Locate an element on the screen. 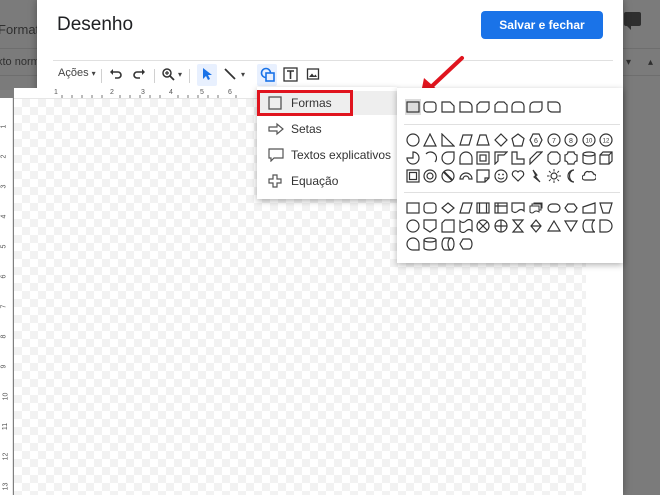 The image size is (660, 495). ruler-number: 9 is located at coordinates (4, 366).